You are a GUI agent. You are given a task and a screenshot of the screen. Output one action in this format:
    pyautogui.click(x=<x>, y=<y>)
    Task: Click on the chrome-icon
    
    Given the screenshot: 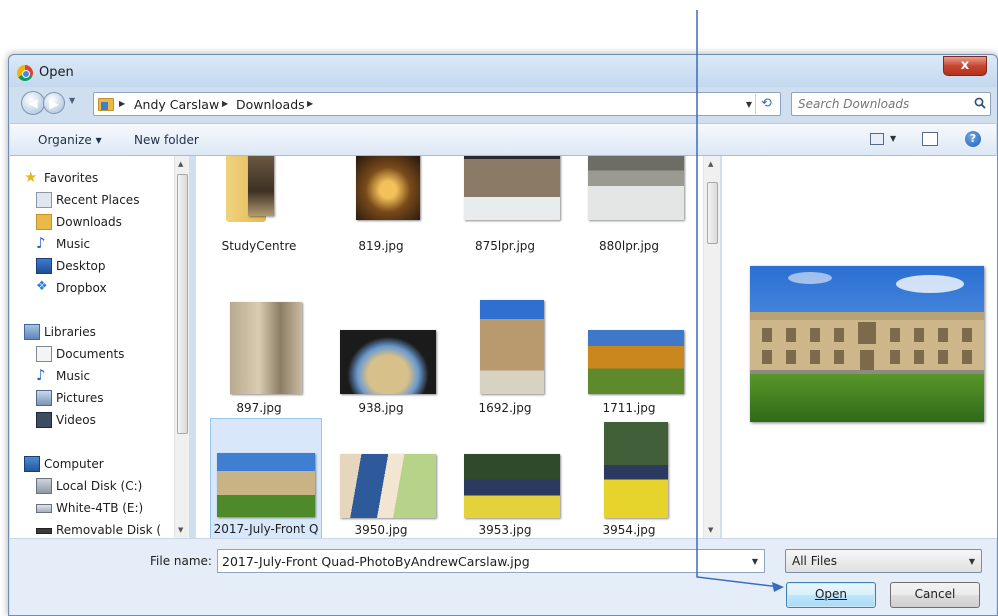 What is the action you would take?
    pyautogui.click(x=25, y=73)
    